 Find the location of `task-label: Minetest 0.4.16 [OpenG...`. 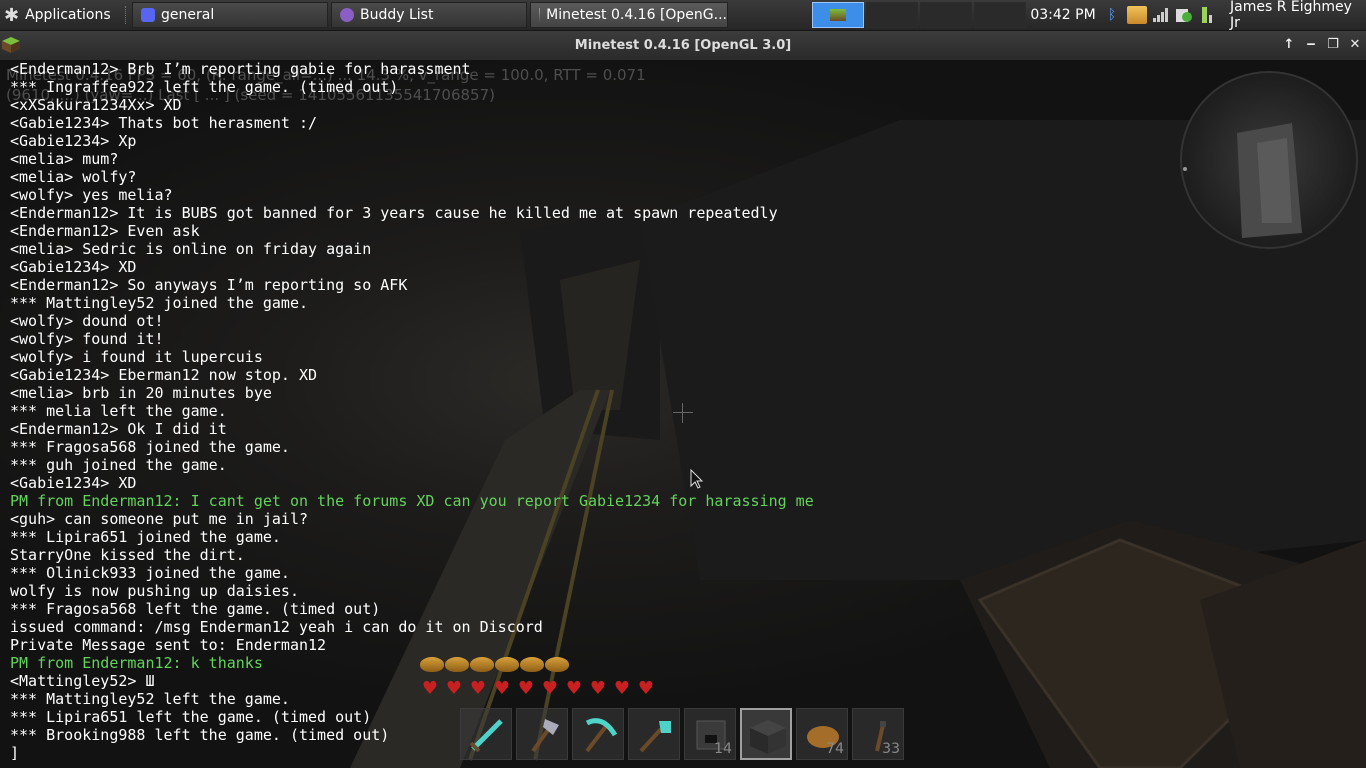

task-label: Minetest 0.4.16 [OpenG... is located at coordinates (636, 15).